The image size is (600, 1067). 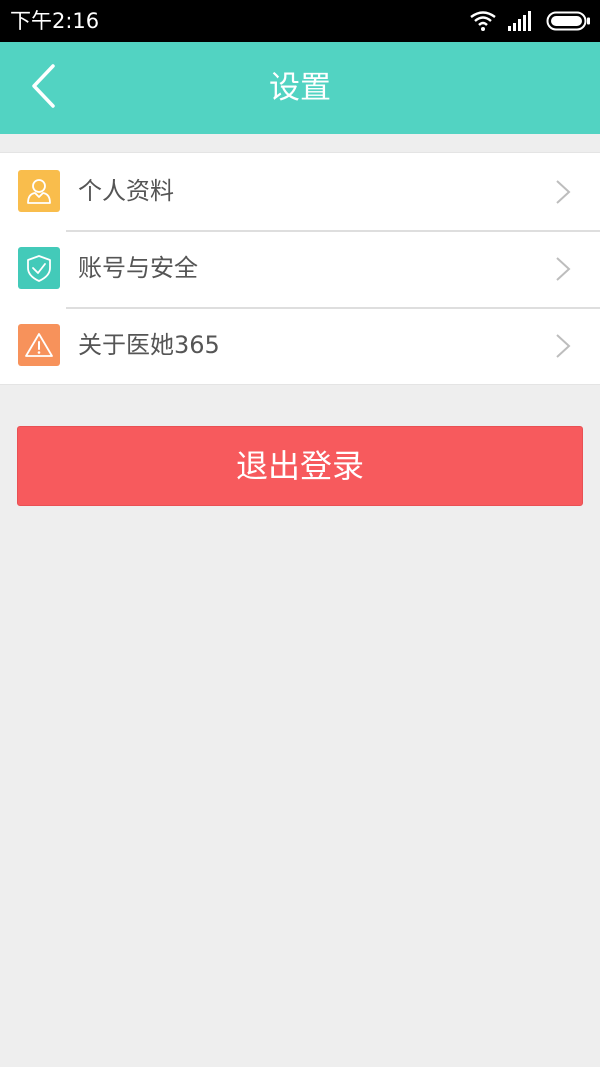 I want to click on settings-item-about: 关于医她365, so click(x=300, y=345).